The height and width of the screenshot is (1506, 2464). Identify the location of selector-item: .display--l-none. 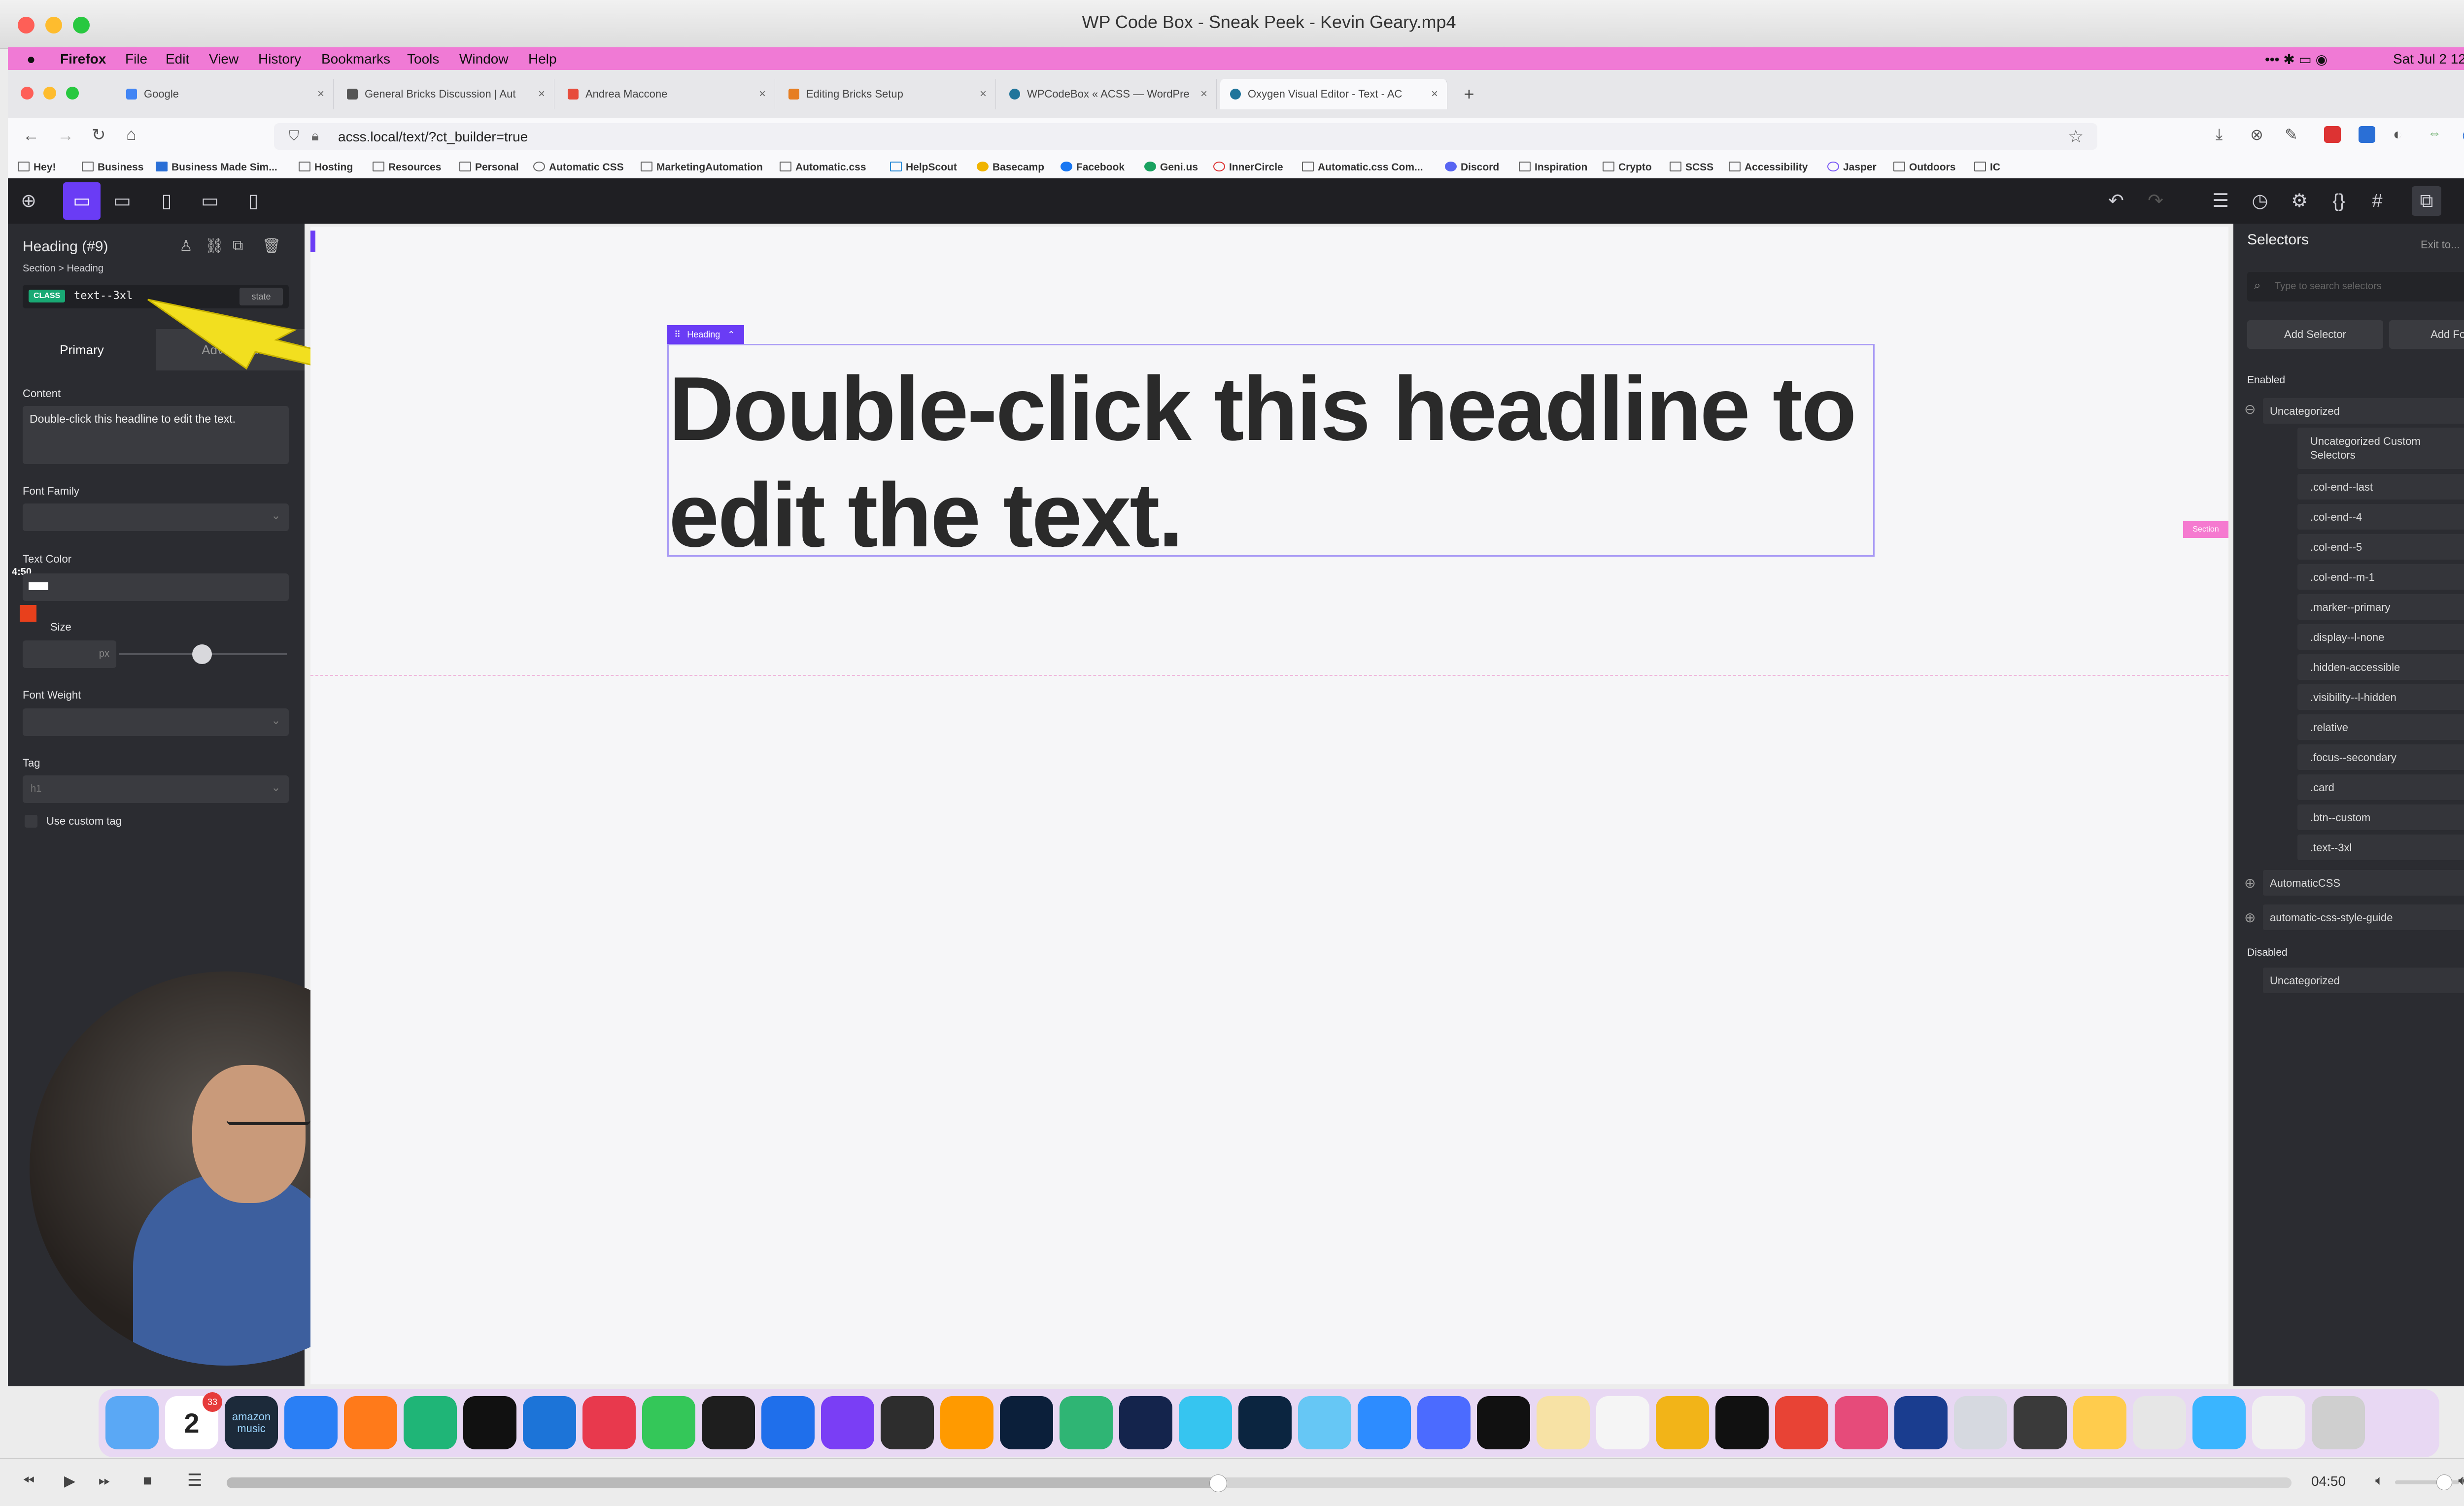
(2380, 637).